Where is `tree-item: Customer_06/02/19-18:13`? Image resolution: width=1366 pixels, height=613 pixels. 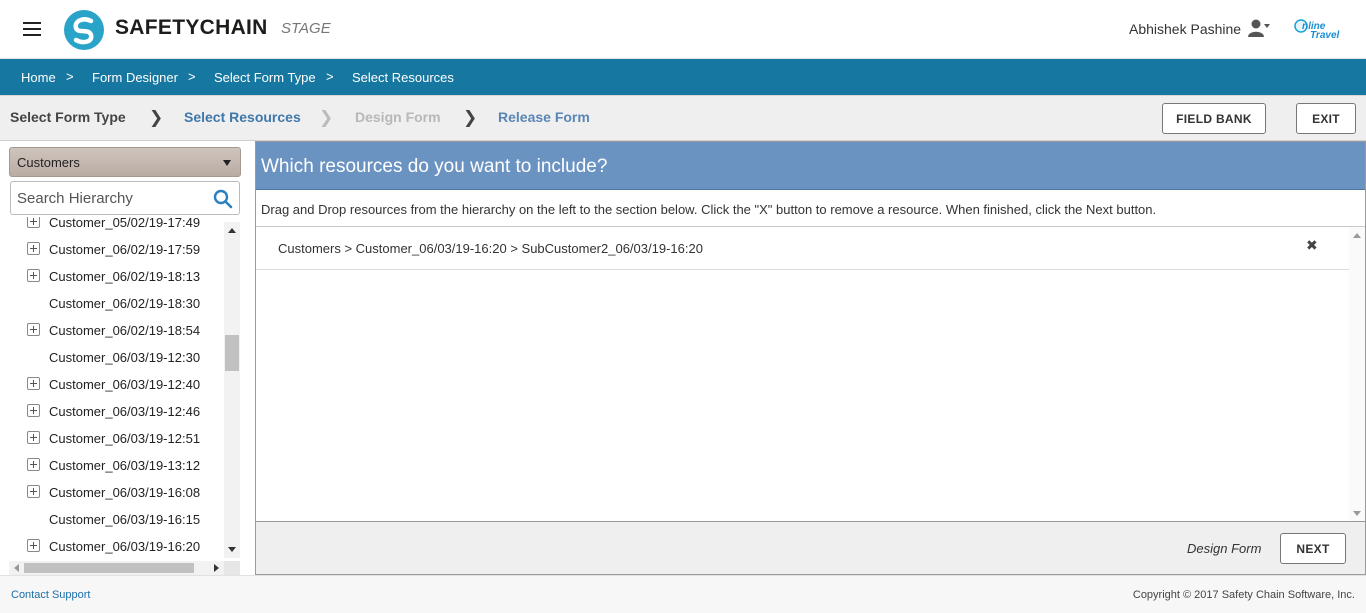
tree-item: Customer_06/02/19-18:13 is located at coordinates (112, 276).